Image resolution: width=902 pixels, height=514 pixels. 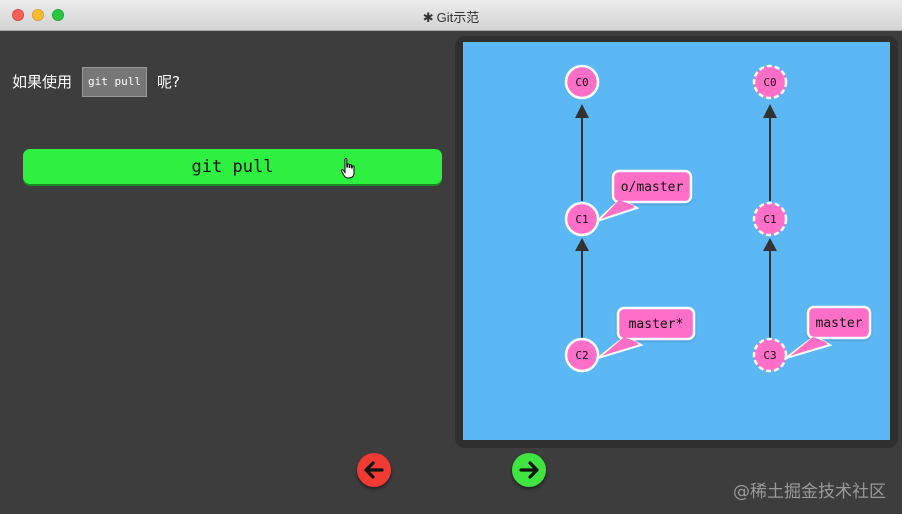 I want to click on branch-label-master: master, so click(x=828, y=332).